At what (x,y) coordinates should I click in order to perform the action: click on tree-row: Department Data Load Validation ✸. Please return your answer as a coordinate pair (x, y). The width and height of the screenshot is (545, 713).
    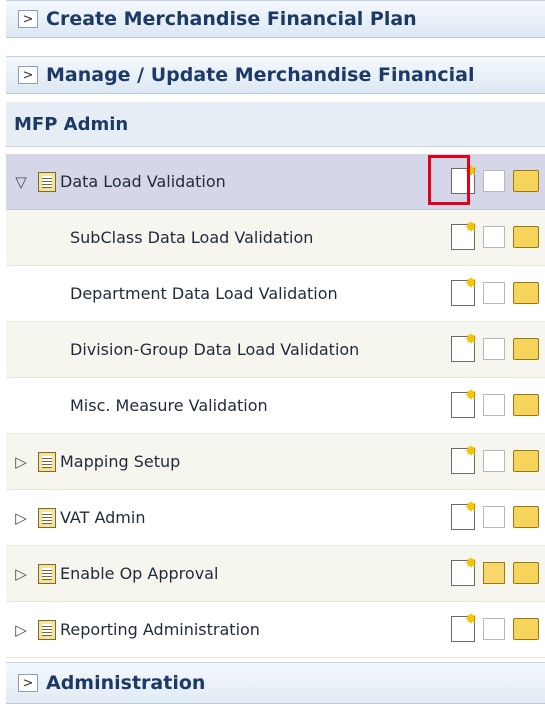
    Looking at the image, I should click on (275, 294).